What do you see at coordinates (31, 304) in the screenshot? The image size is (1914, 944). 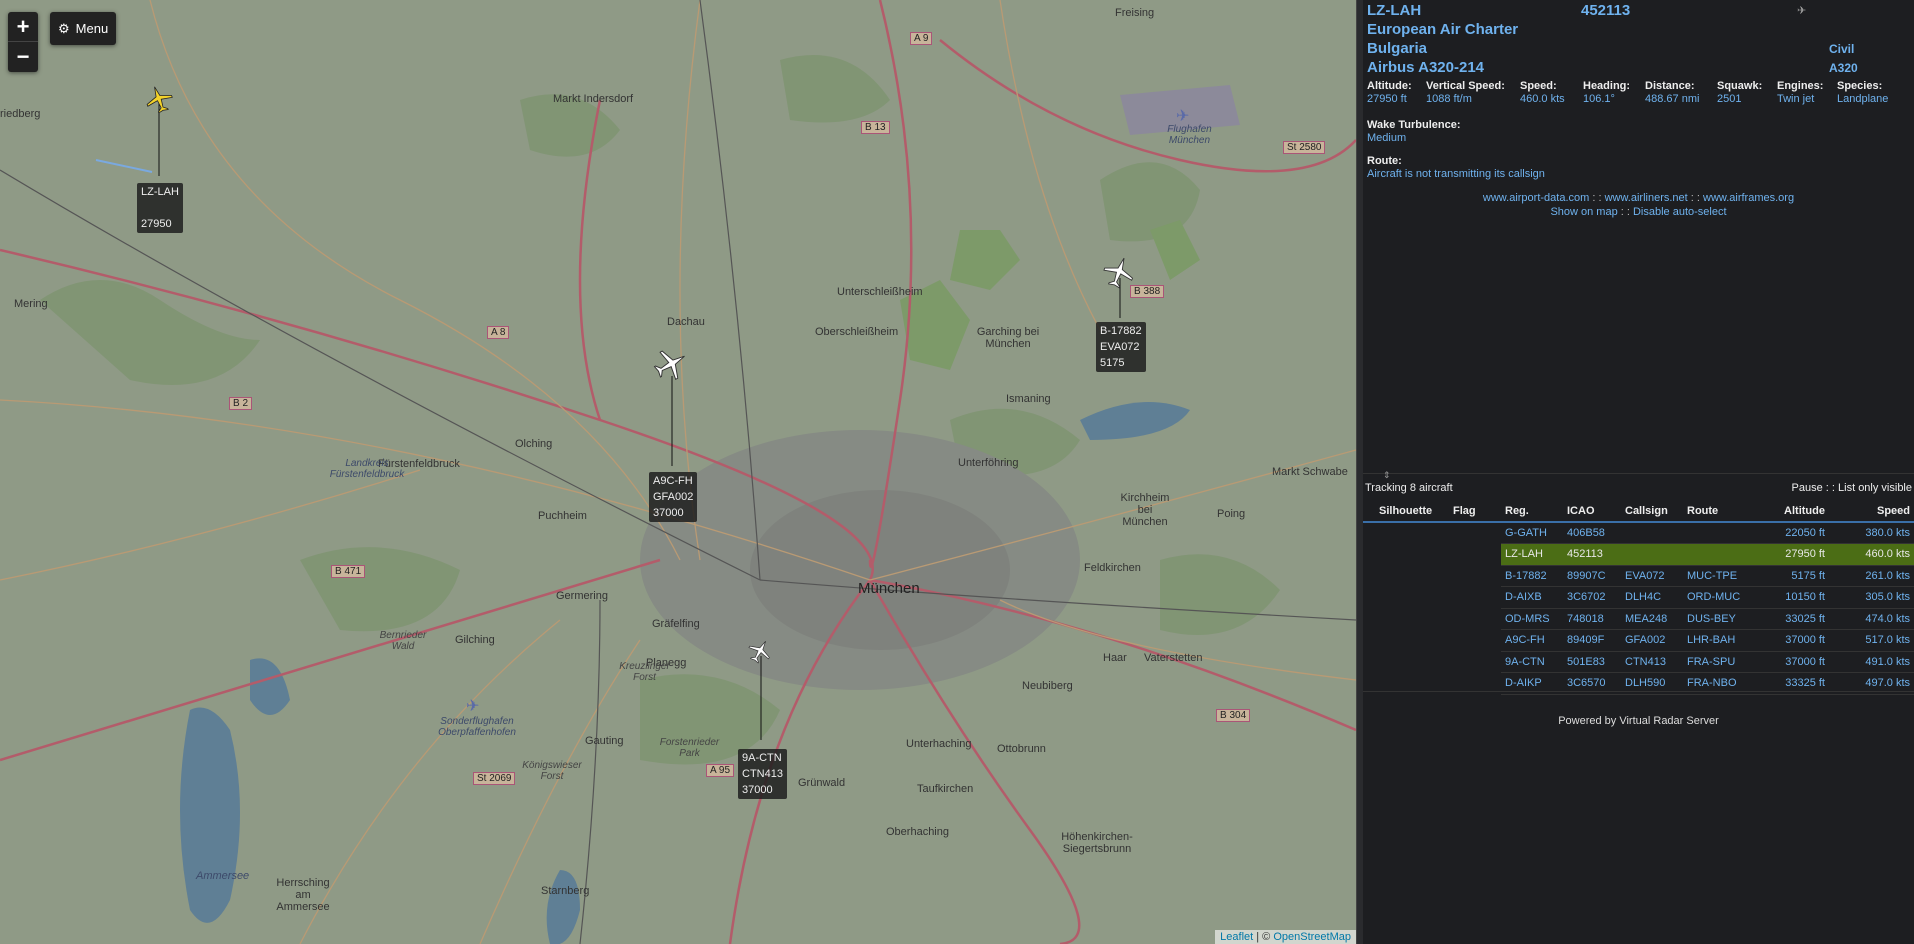 I see `place-label: Mering` at bounding box center [31, 304].